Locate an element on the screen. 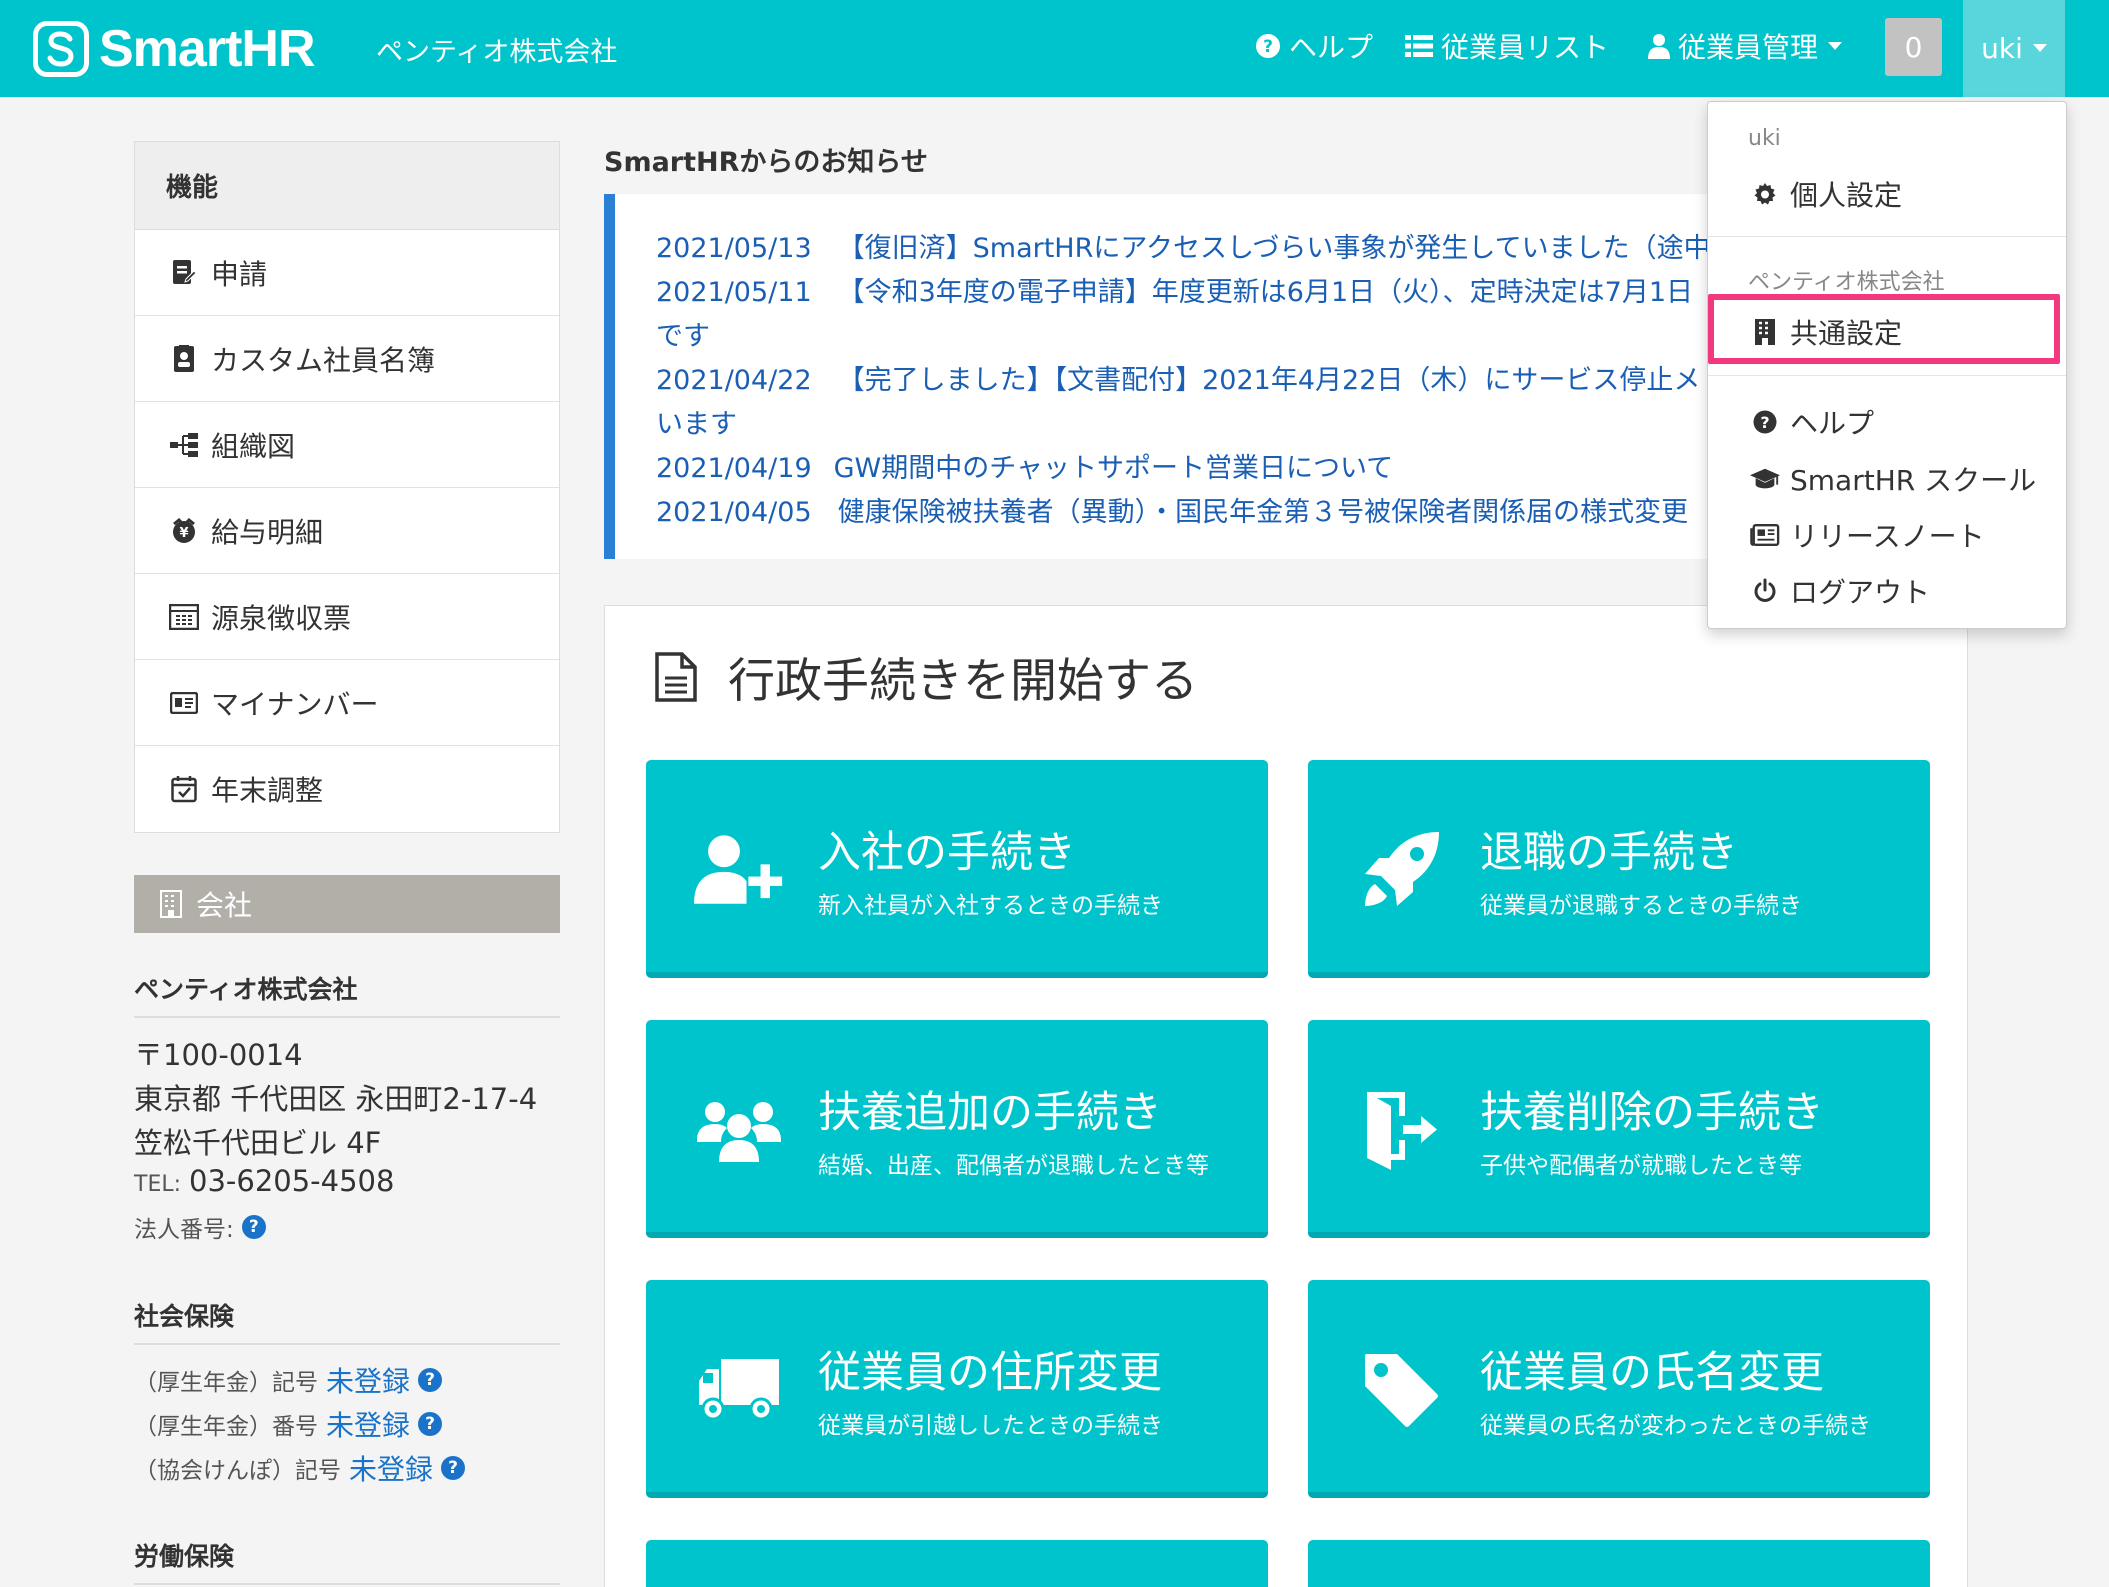 The height and width of the screenshot is (1587, 2109). smarthr-logo: SmartHR is located at coordinates (174, 49).